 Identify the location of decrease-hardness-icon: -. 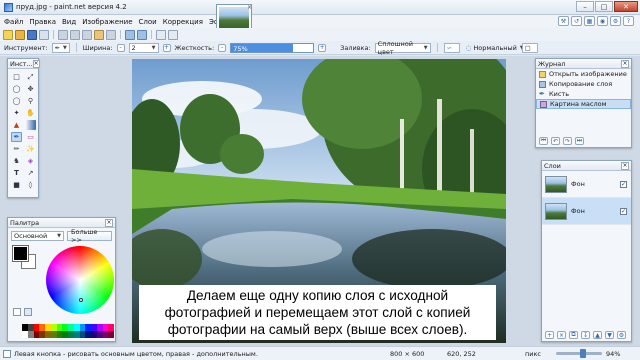
(222, 47).